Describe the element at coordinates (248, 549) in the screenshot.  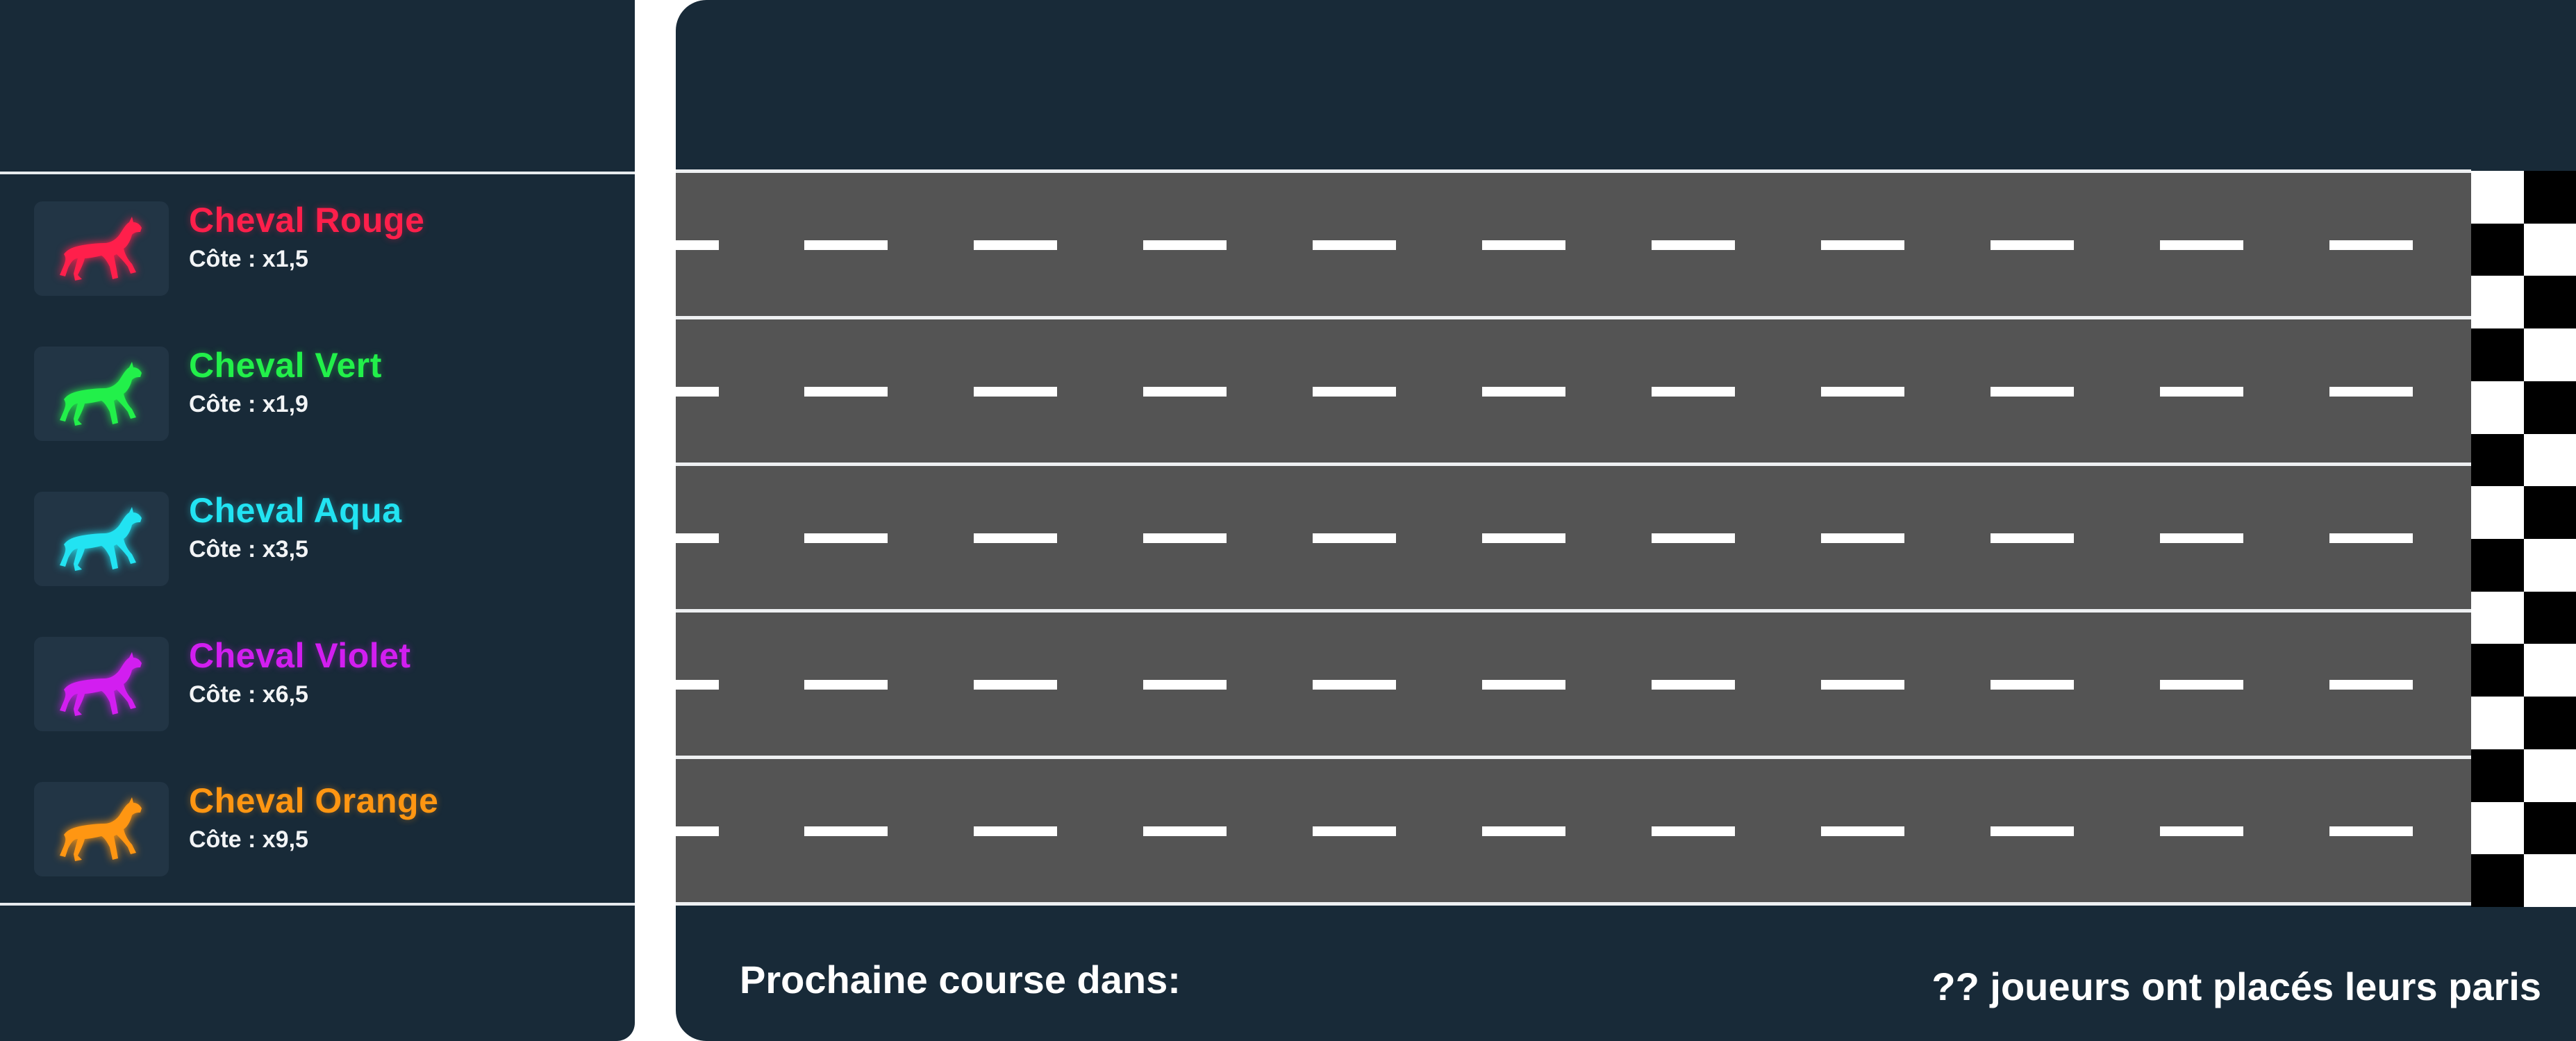
I see `horse-odds: Côte : x3,5` at that location.